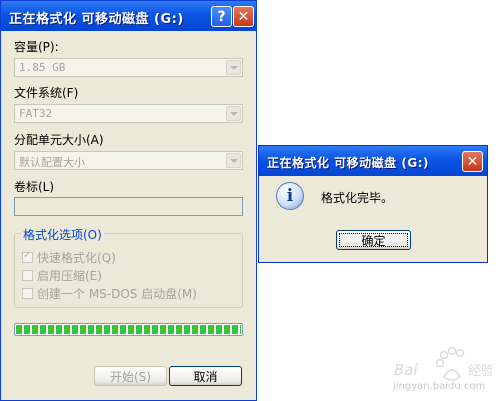 This screenshot has height=401, width=500. I want to click on help-icon: ?, so click(221, 16).